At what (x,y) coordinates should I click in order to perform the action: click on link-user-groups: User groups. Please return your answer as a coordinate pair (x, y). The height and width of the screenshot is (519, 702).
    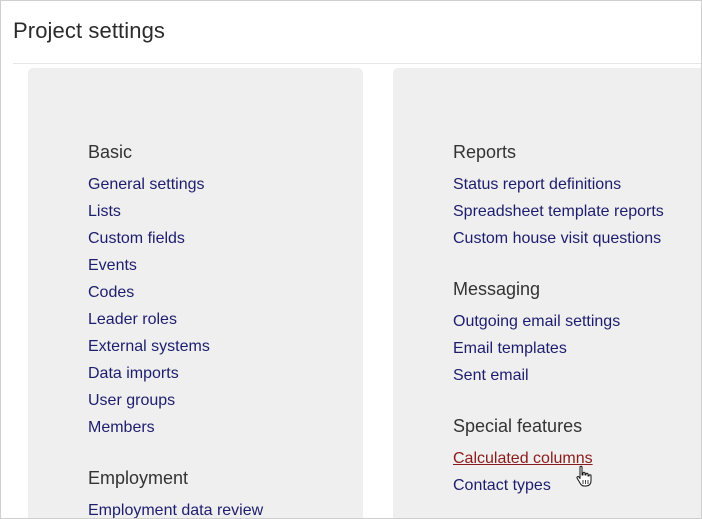
    Looking at the image, I should click on (131, 400).